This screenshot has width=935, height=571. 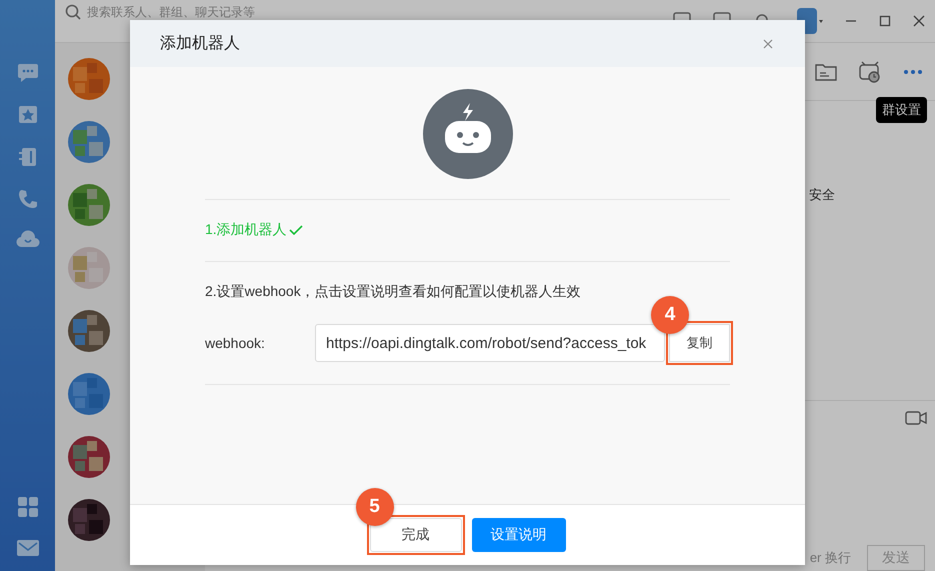 I want to click on url-field: https://oapi.dingtalk.com/robot/send?access_tok, so click(x=490, y=343).